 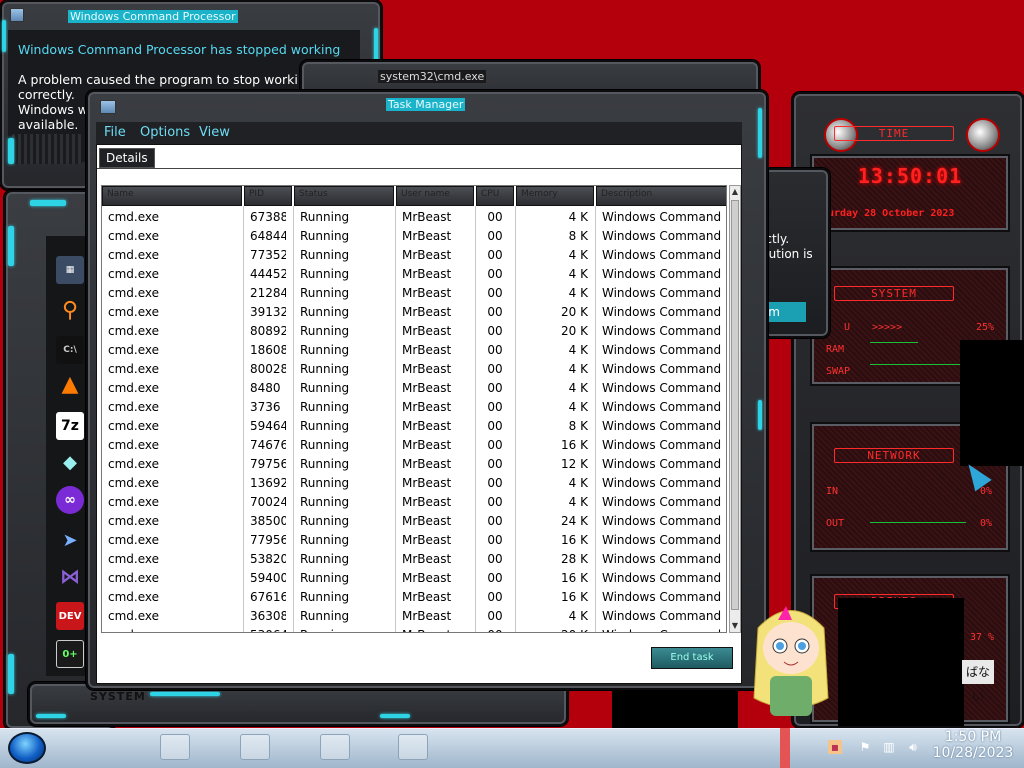 What do you see at coordinates (134, 293) in the screenshot?
I see `cell-name: cmd.exe` at bounding box center [134, 293].